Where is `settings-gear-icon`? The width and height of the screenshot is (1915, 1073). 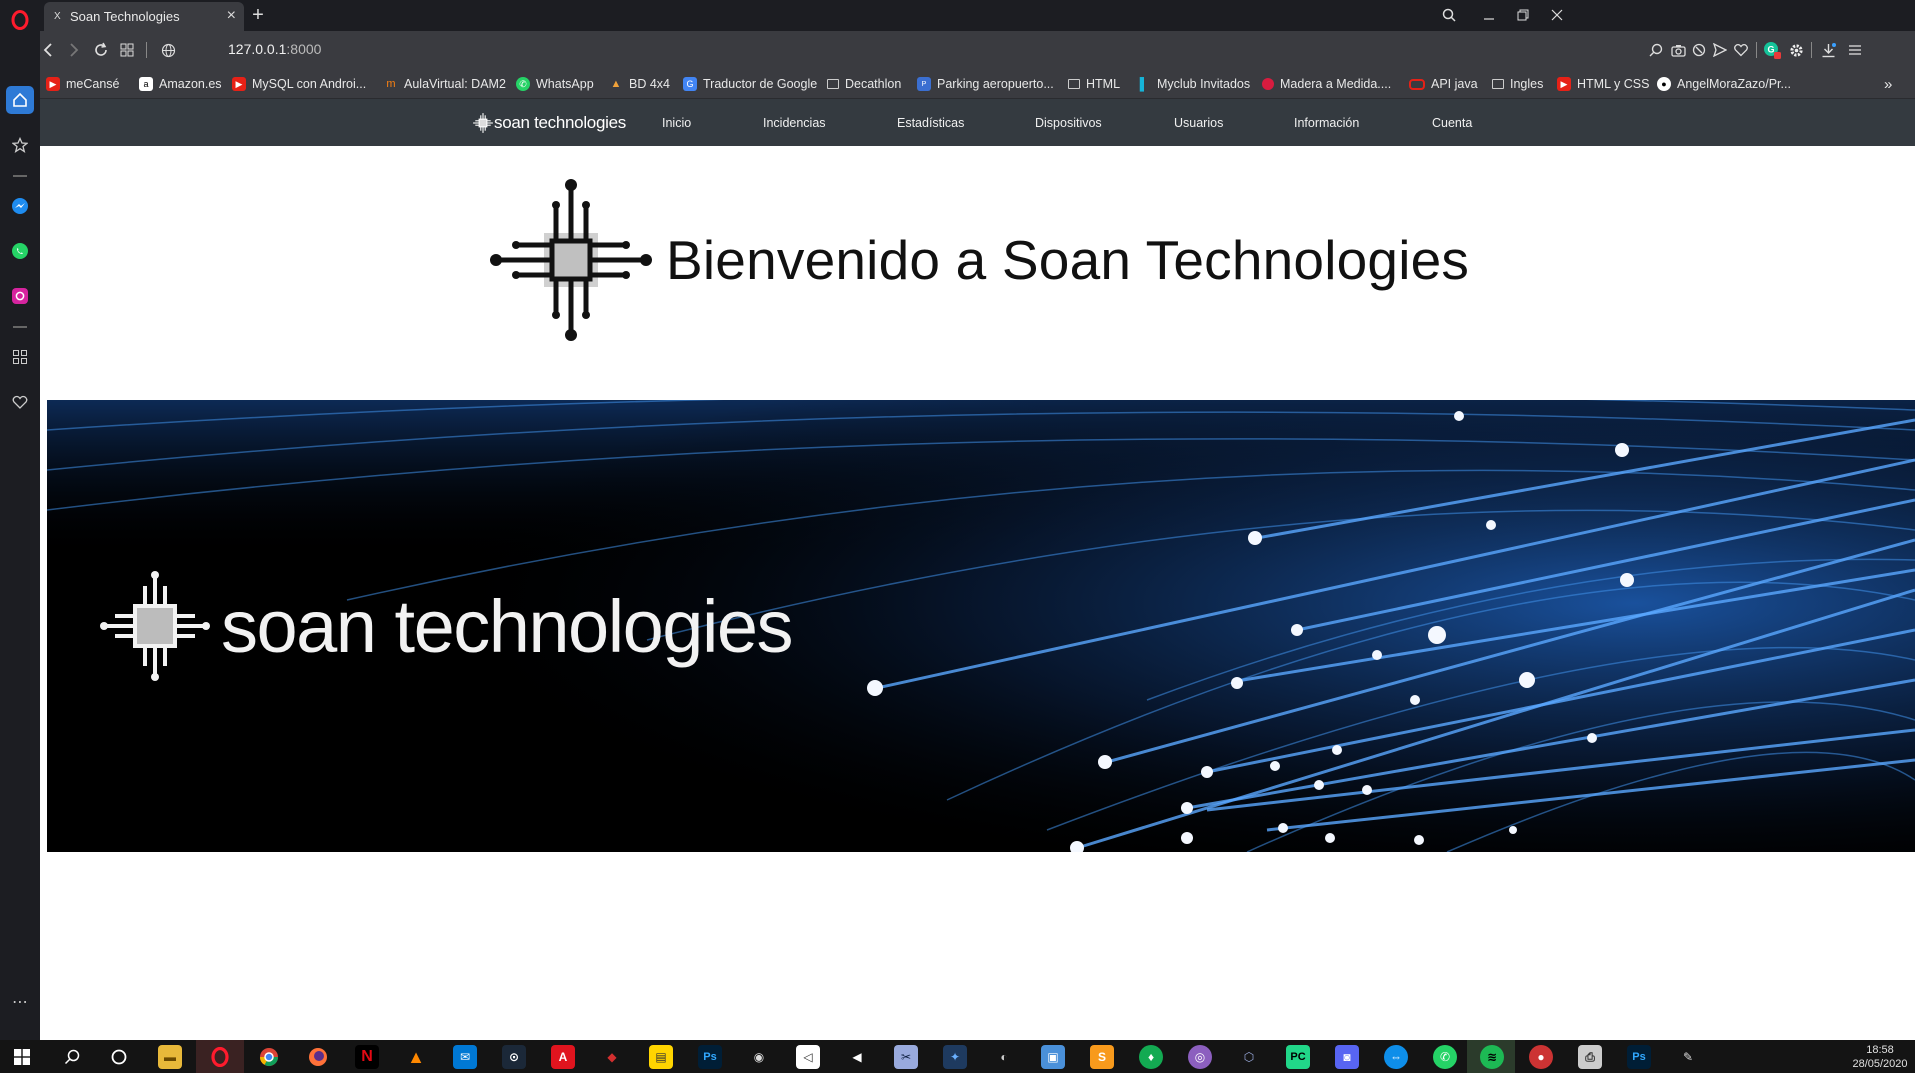
settings-gear-icon is located at coordinates (1796, 50).